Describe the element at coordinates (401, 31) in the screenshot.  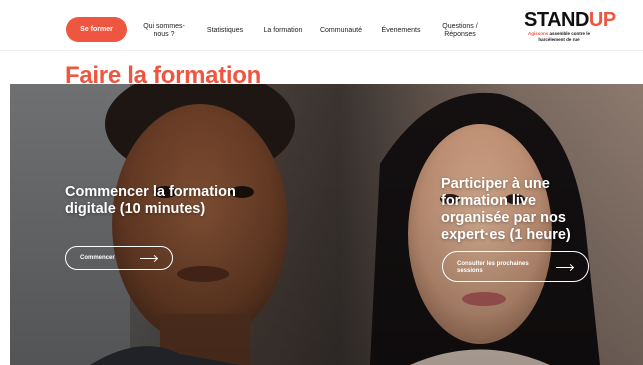
I see `nav-evenements: Évenements` at that location.